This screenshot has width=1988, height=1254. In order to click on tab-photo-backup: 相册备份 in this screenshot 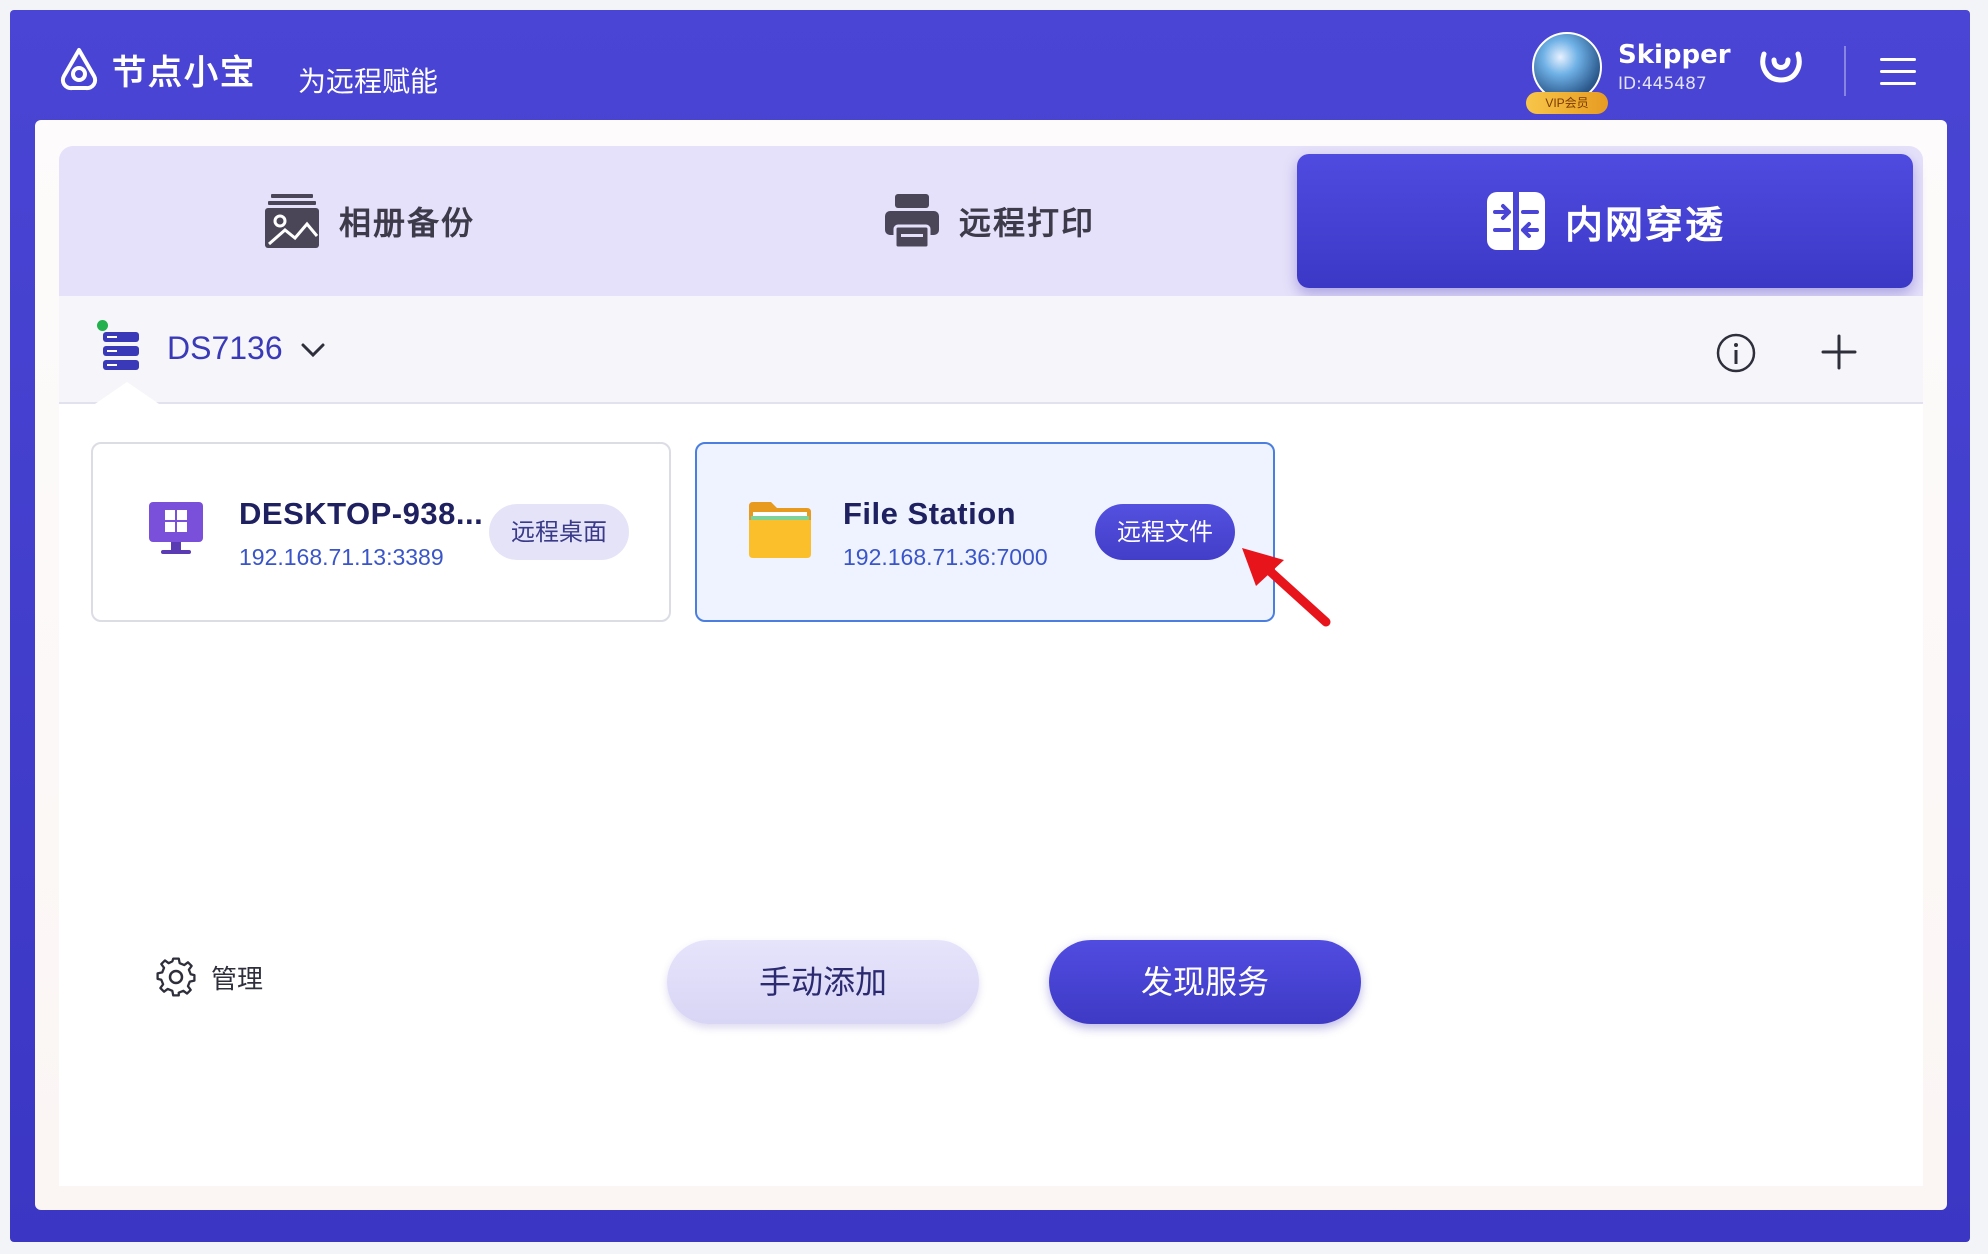, I will do `click(369, 221)`.